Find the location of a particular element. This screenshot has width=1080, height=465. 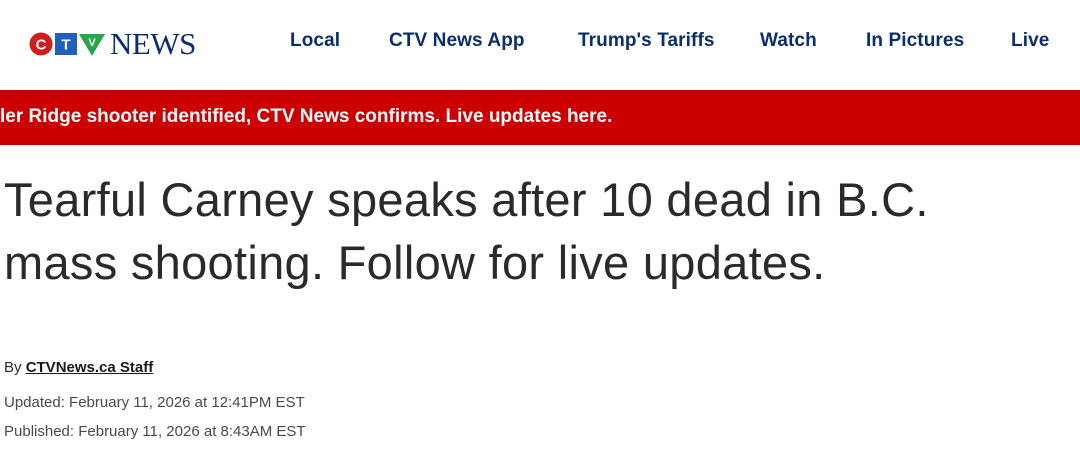

logo-letter-t: T is located at coordinates (65, 45).